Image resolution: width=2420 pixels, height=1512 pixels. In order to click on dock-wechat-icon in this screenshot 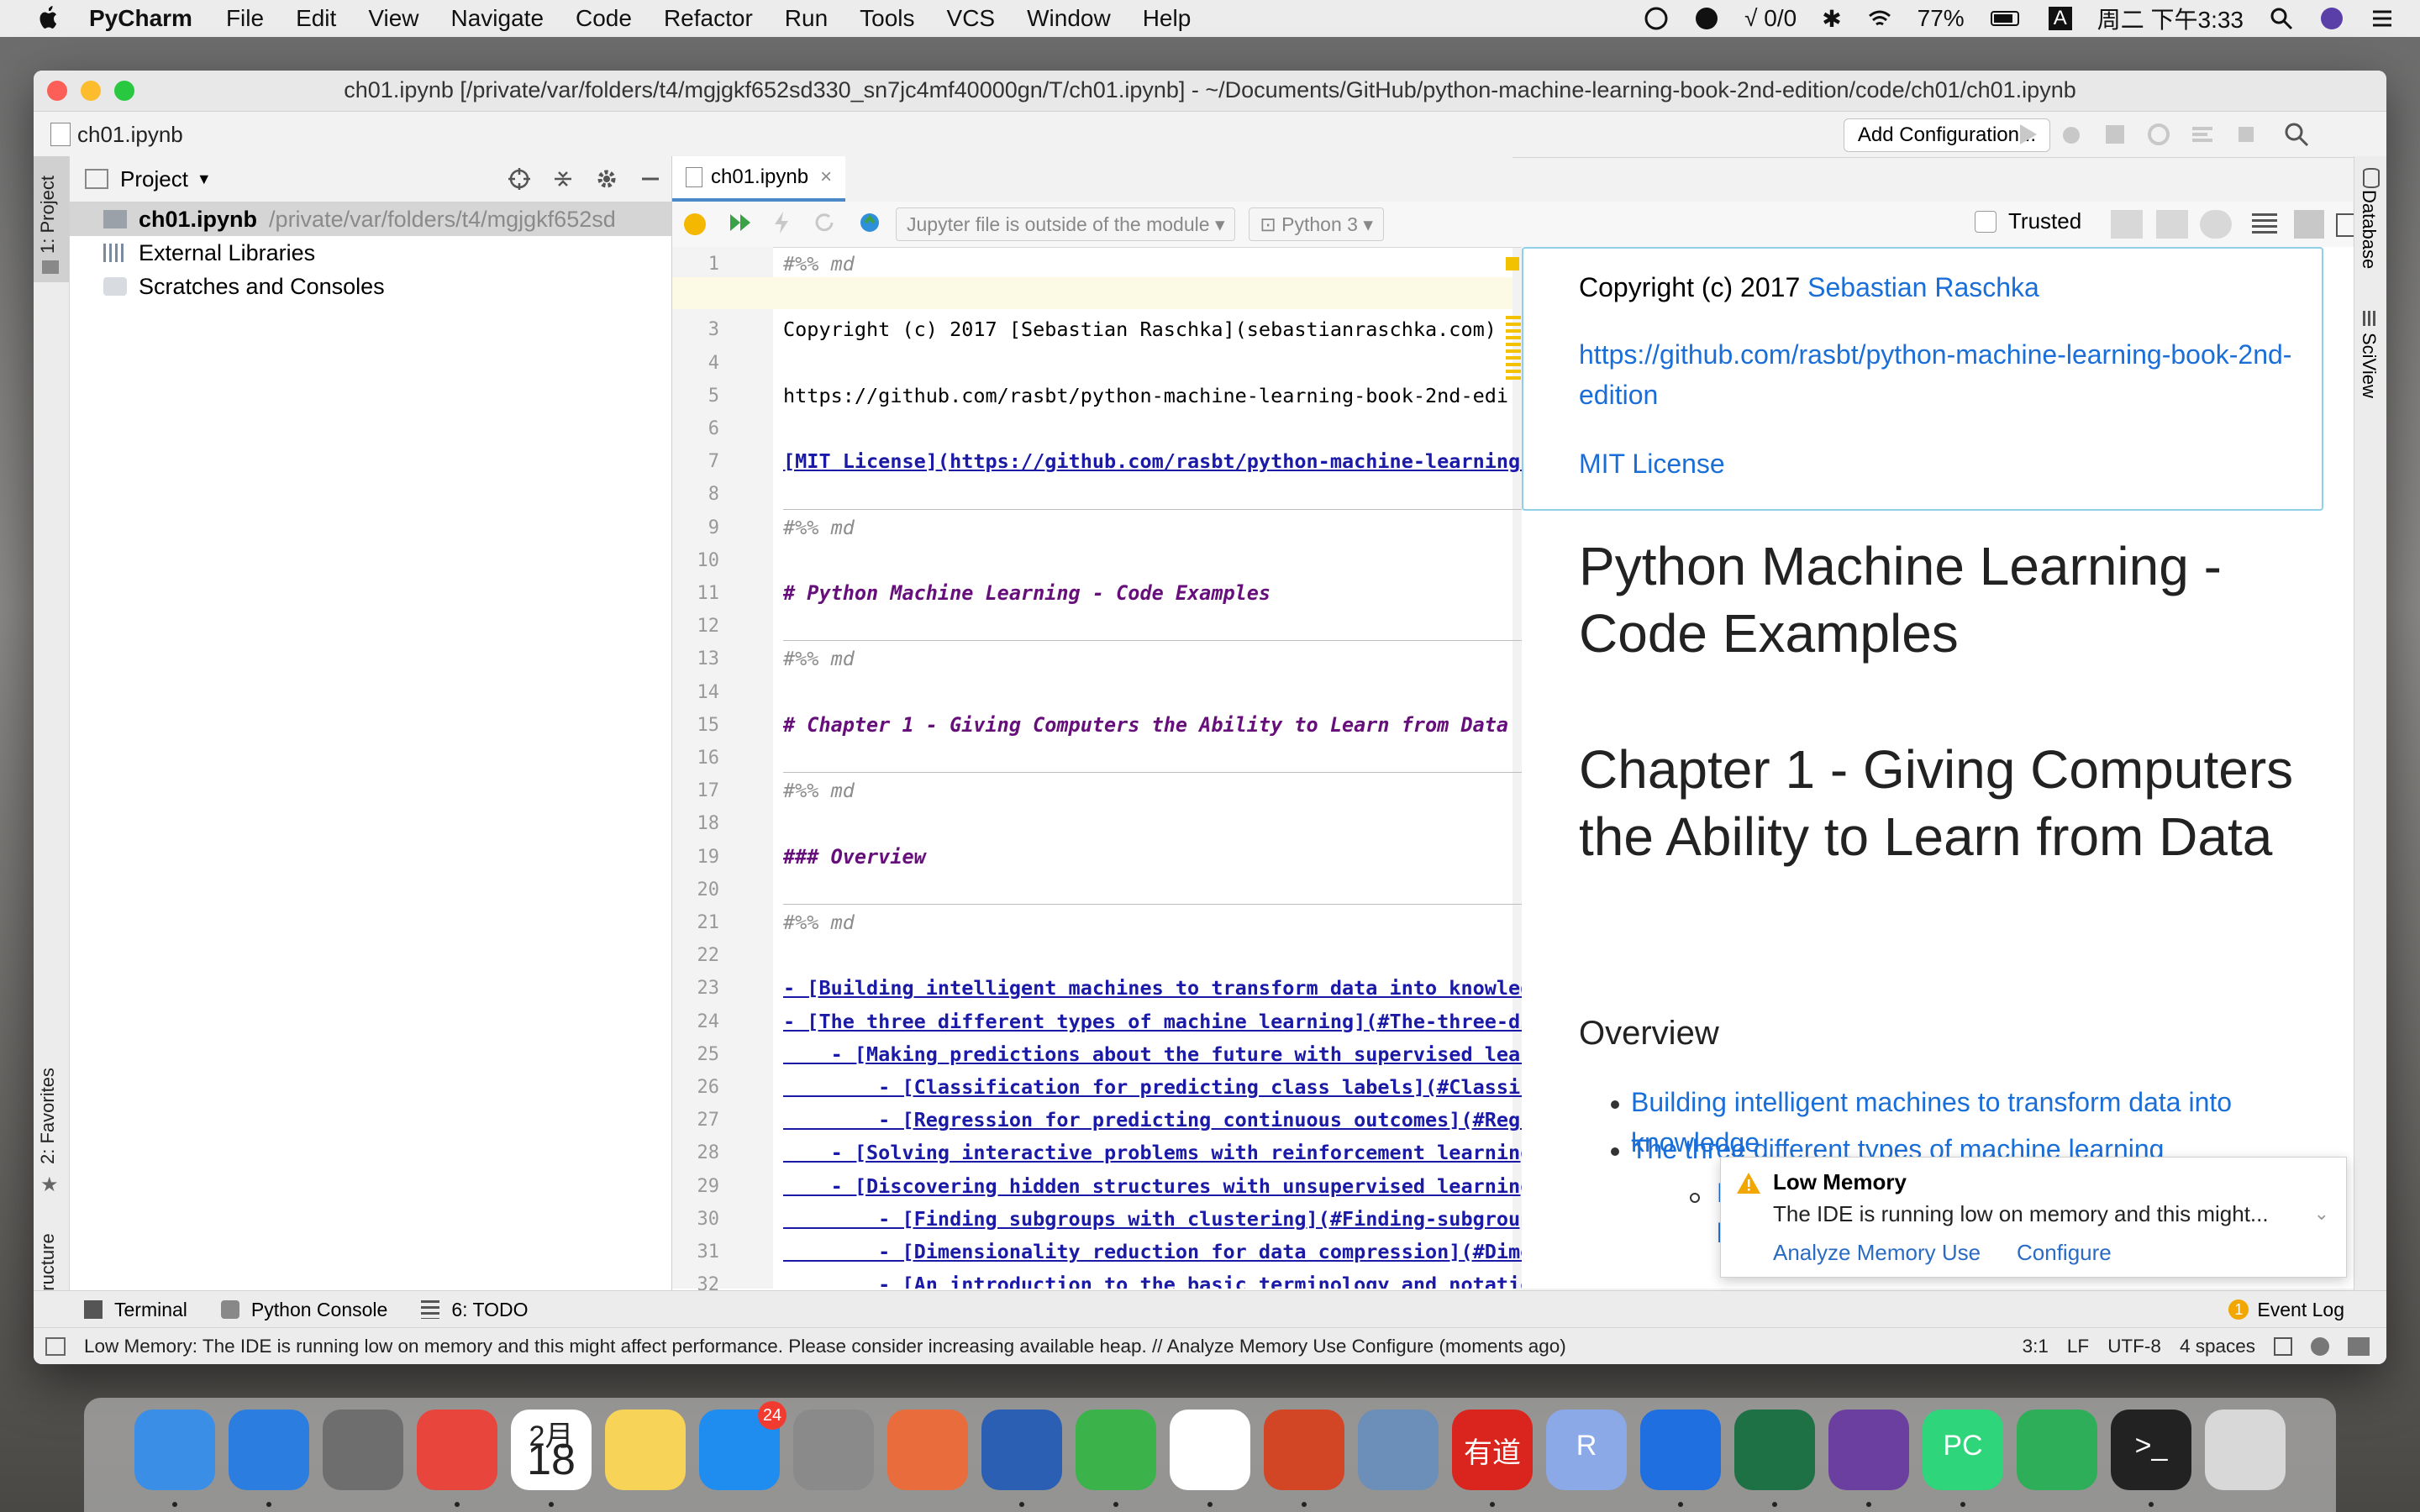, I will do `click(1116, 1450)`.